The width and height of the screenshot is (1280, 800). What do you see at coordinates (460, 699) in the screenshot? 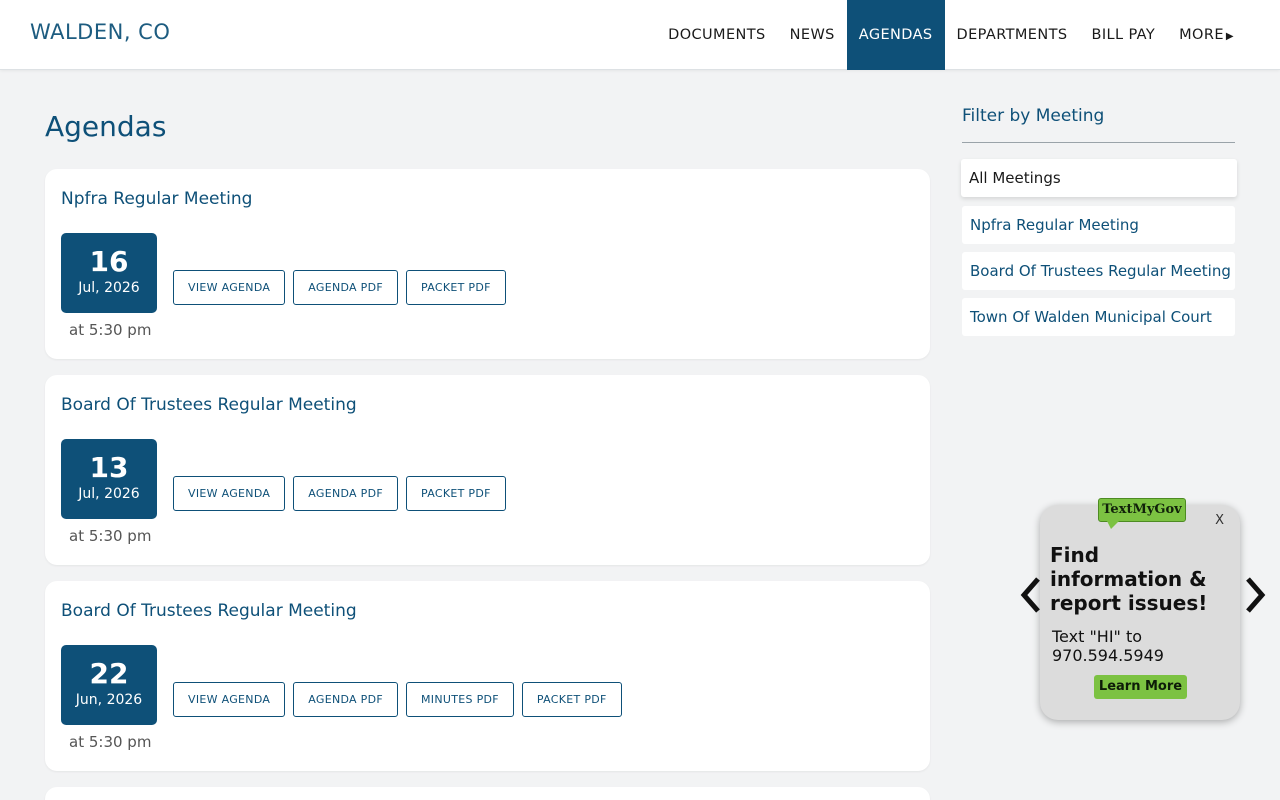
I see `minutes-pdf-button: MINUTES PDF` at bounding box center [460, 699].